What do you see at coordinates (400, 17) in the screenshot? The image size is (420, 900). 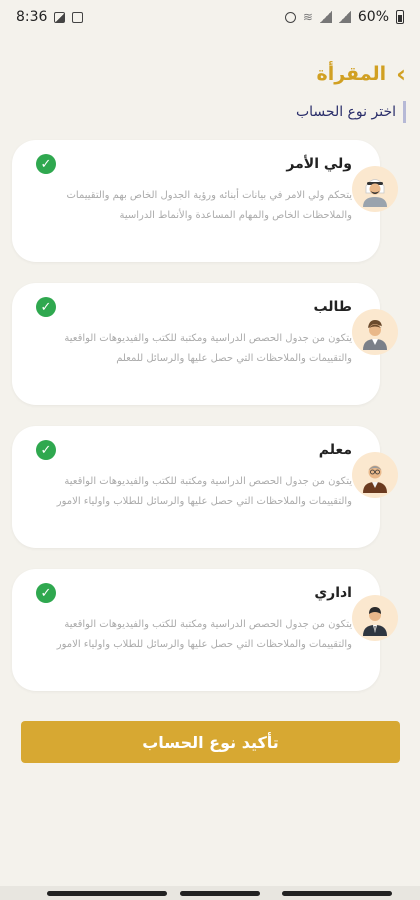 I see `battery-icon` at bounding box center [400, 17].